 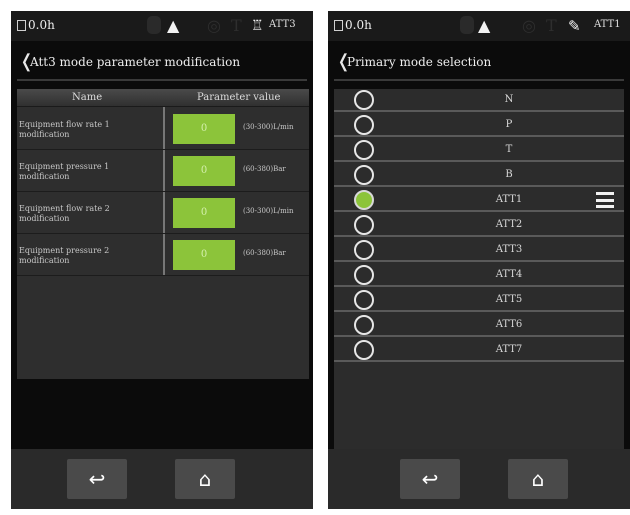 I want to click on status-bar: 0.0h ▲ ◎ T ♖ ATT3, so click(x=162, y=26).